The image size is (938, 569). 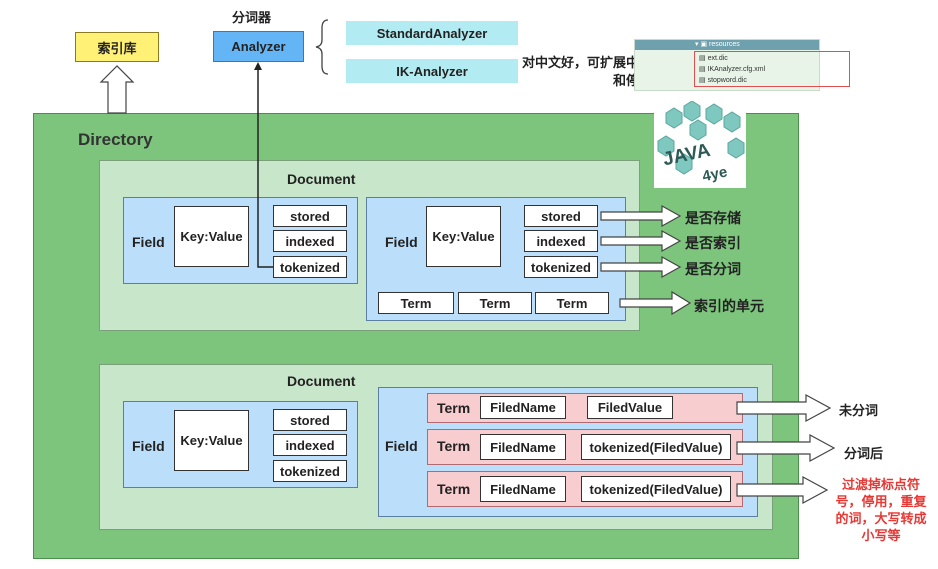 What do you see at coordinates (322, 47) in the screenshot?
I see `curly-brace-icon` at bounding box center [322, 47].